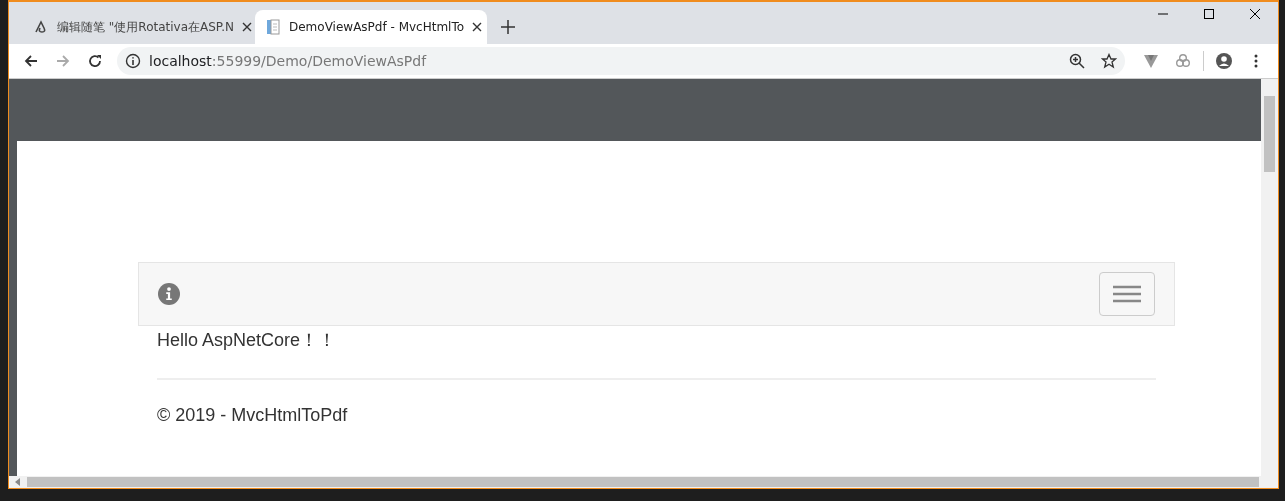 Image resolution: width=1285 pixels, height=501 pixels. I want to click on browser-tab: 编辑随笔 "使用Rotativa在ASP.N, so click(139, 27).